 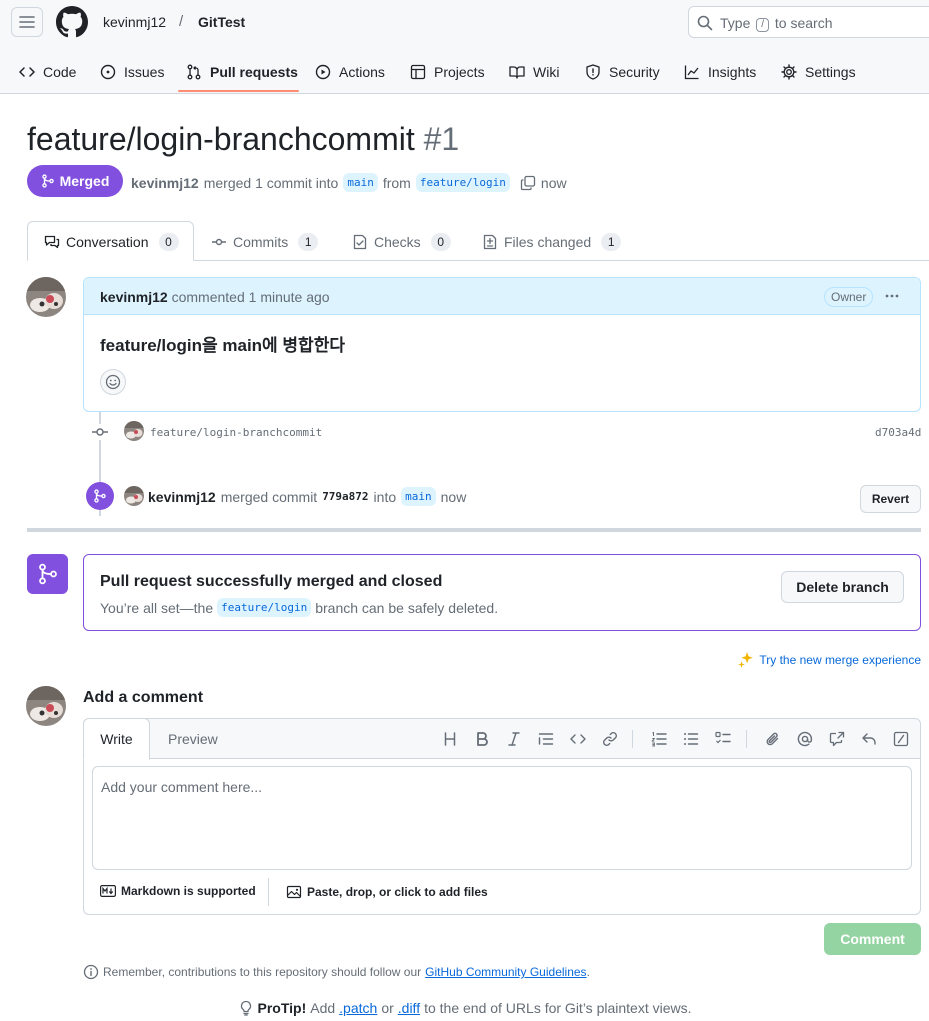 What do you see at coordinates (789, 72) in the screenshot?
I see `gear-icon` at bounding box center [789, 72].